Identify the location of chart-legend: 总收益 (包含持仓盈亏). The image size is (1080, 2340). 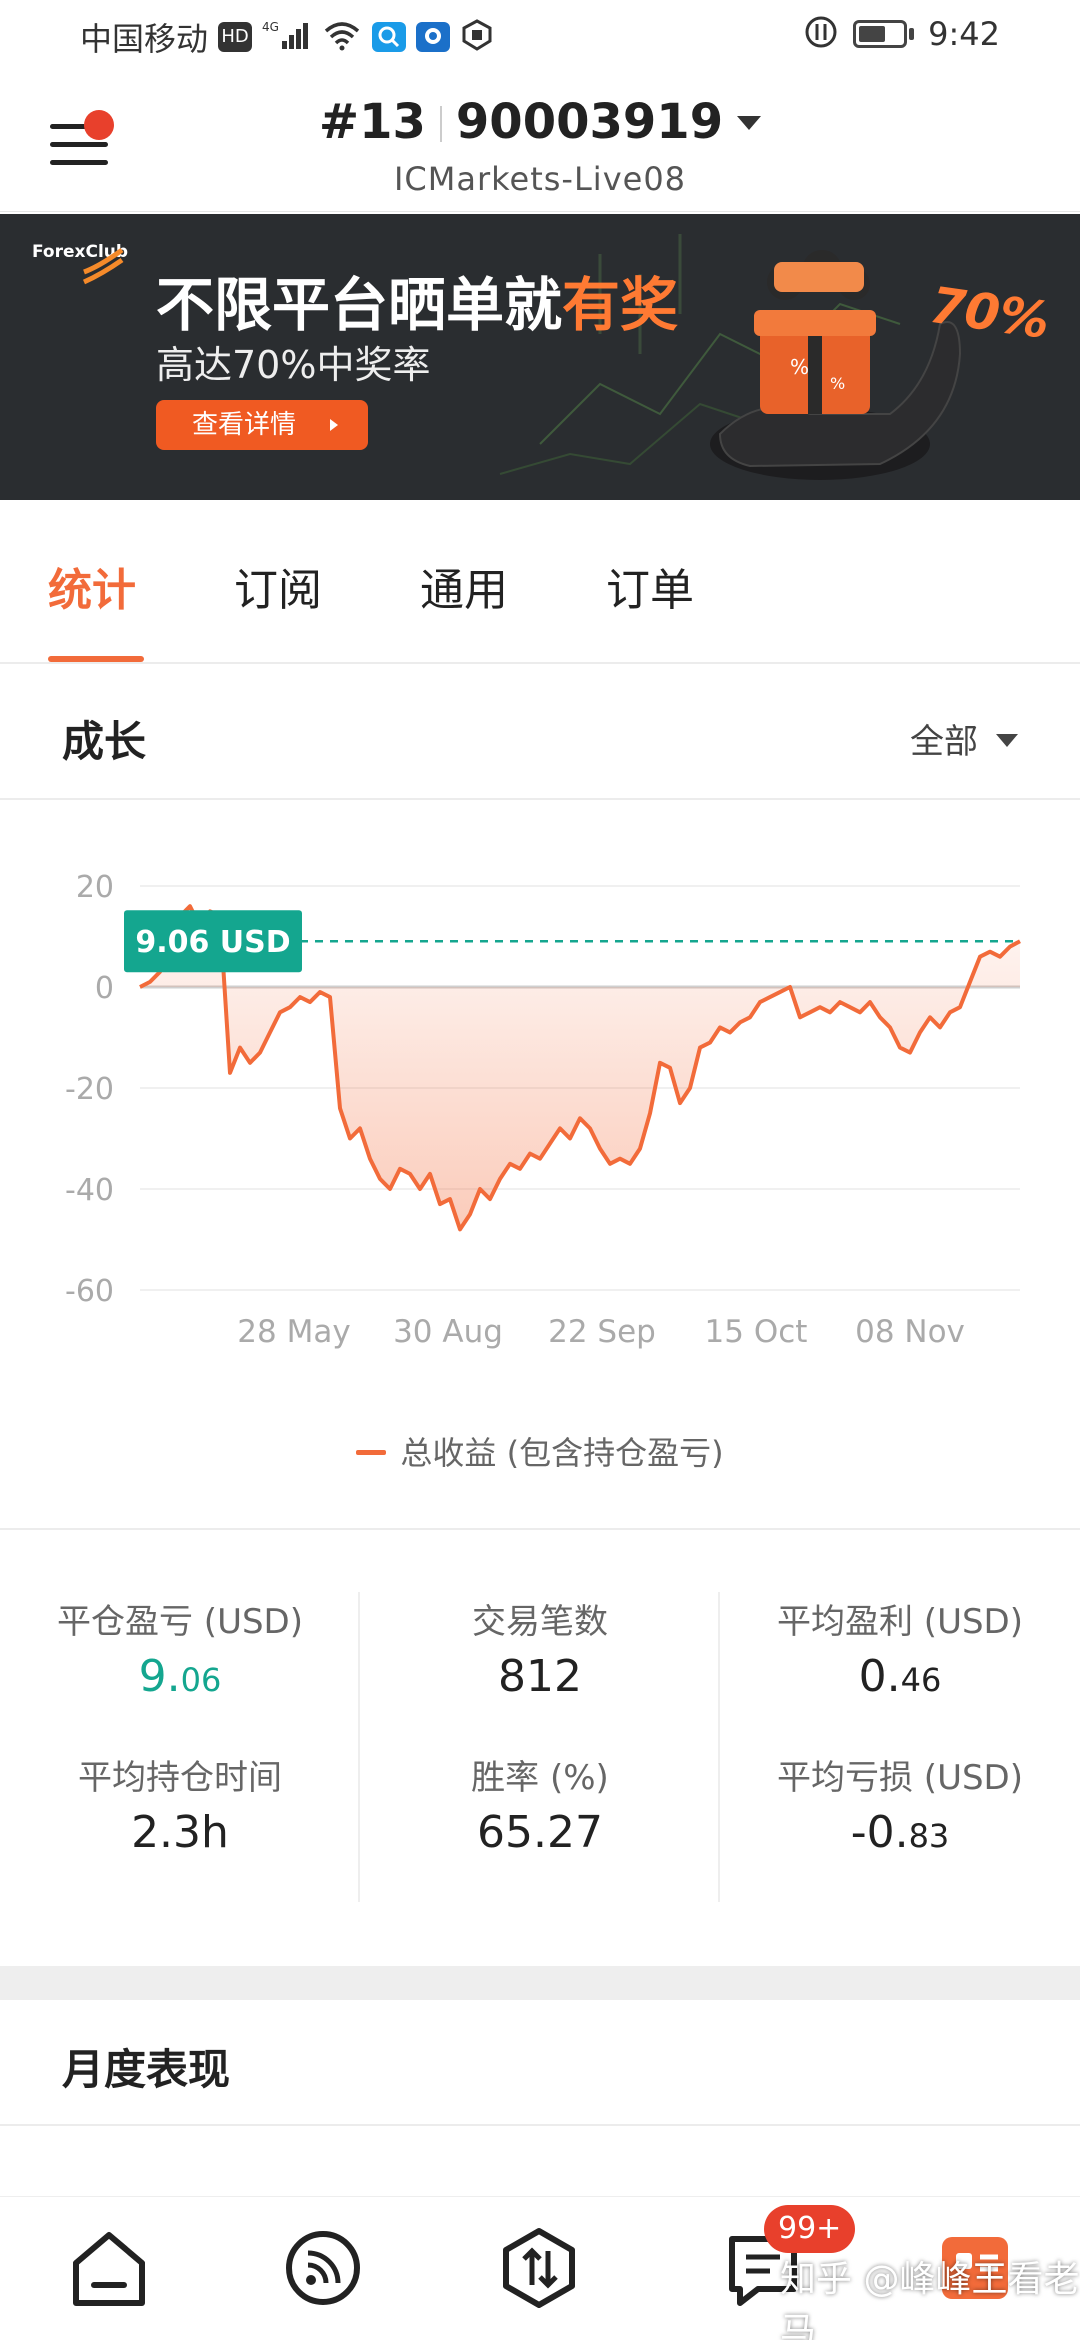
(540, 1451).